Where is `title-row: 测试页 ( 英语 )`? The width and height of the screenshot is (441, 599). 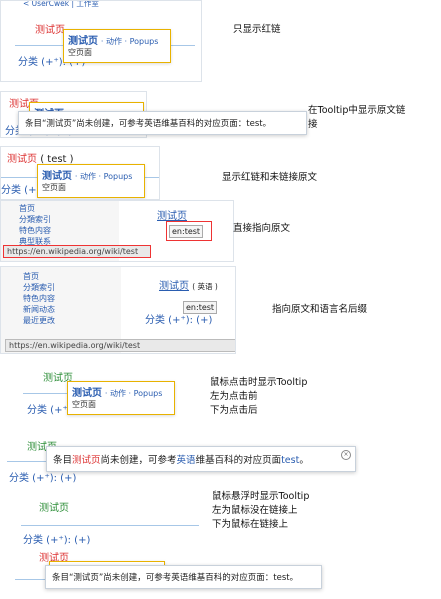 title-row: 测试页 ( 英语 ) is located at coordinates (188, 284).